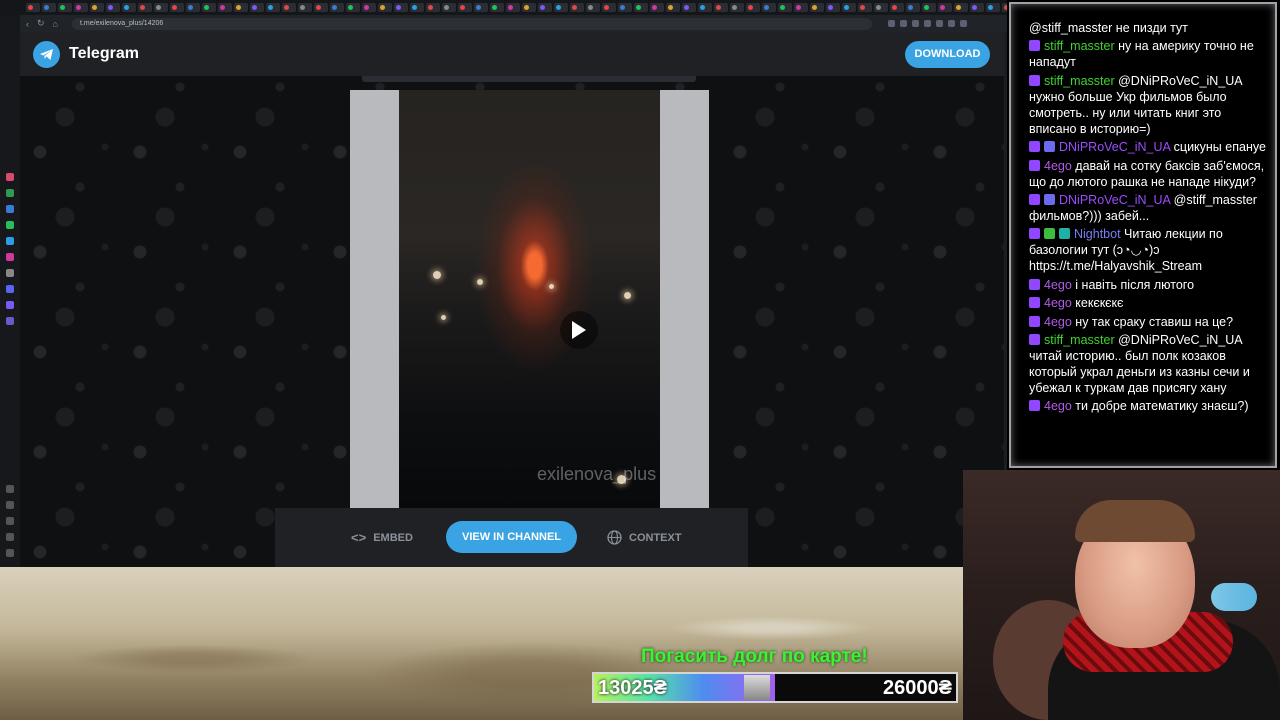 The width and height of the screenshot is (1280, 720). What do you see at coordinates (10, 289) in the screenshot?
I see `discord-icon` at bounding box center [10, 289].